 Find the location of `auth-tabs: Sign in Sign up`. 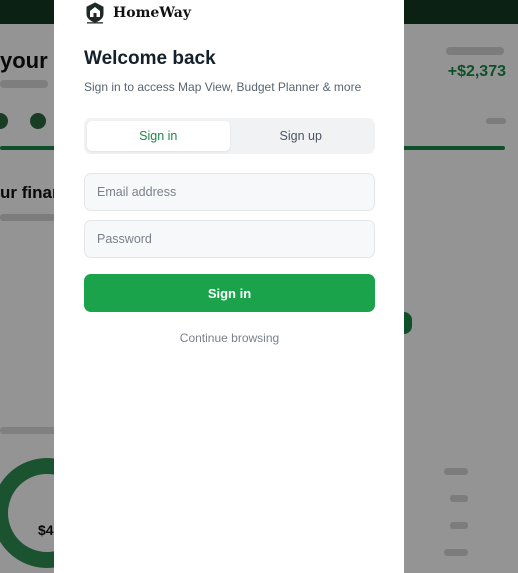

auth-tabs: Sign in Sign up is located at coordinates (229, 136).